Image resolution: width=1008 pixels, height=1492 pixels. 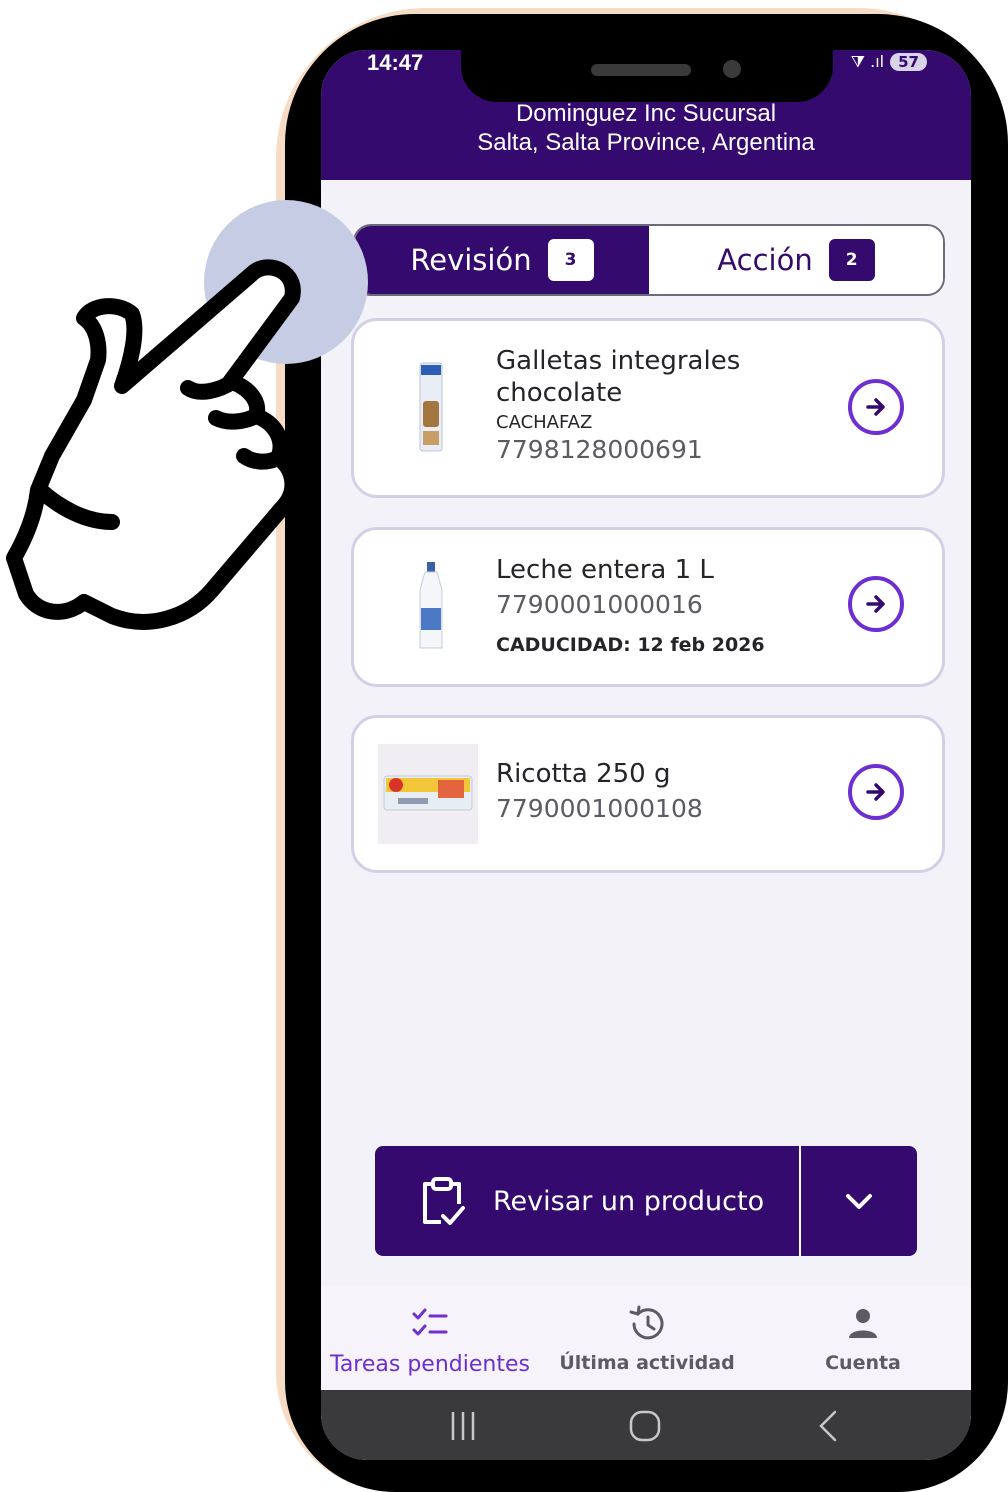 I want to click on chevron-down-icon, so click(x=859, y=1201).